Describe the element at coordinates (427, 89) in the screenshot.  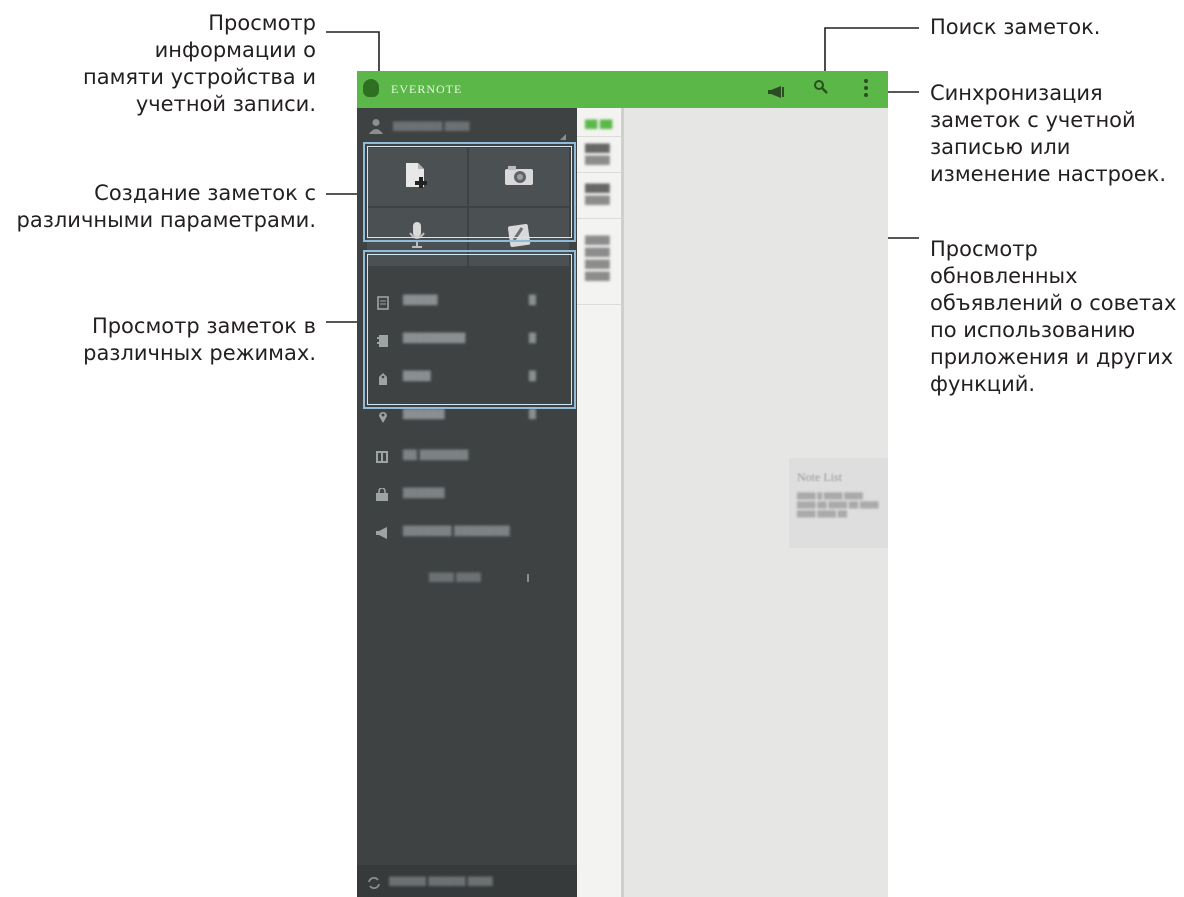
I see `app-title: EVERNOTE` at that location.